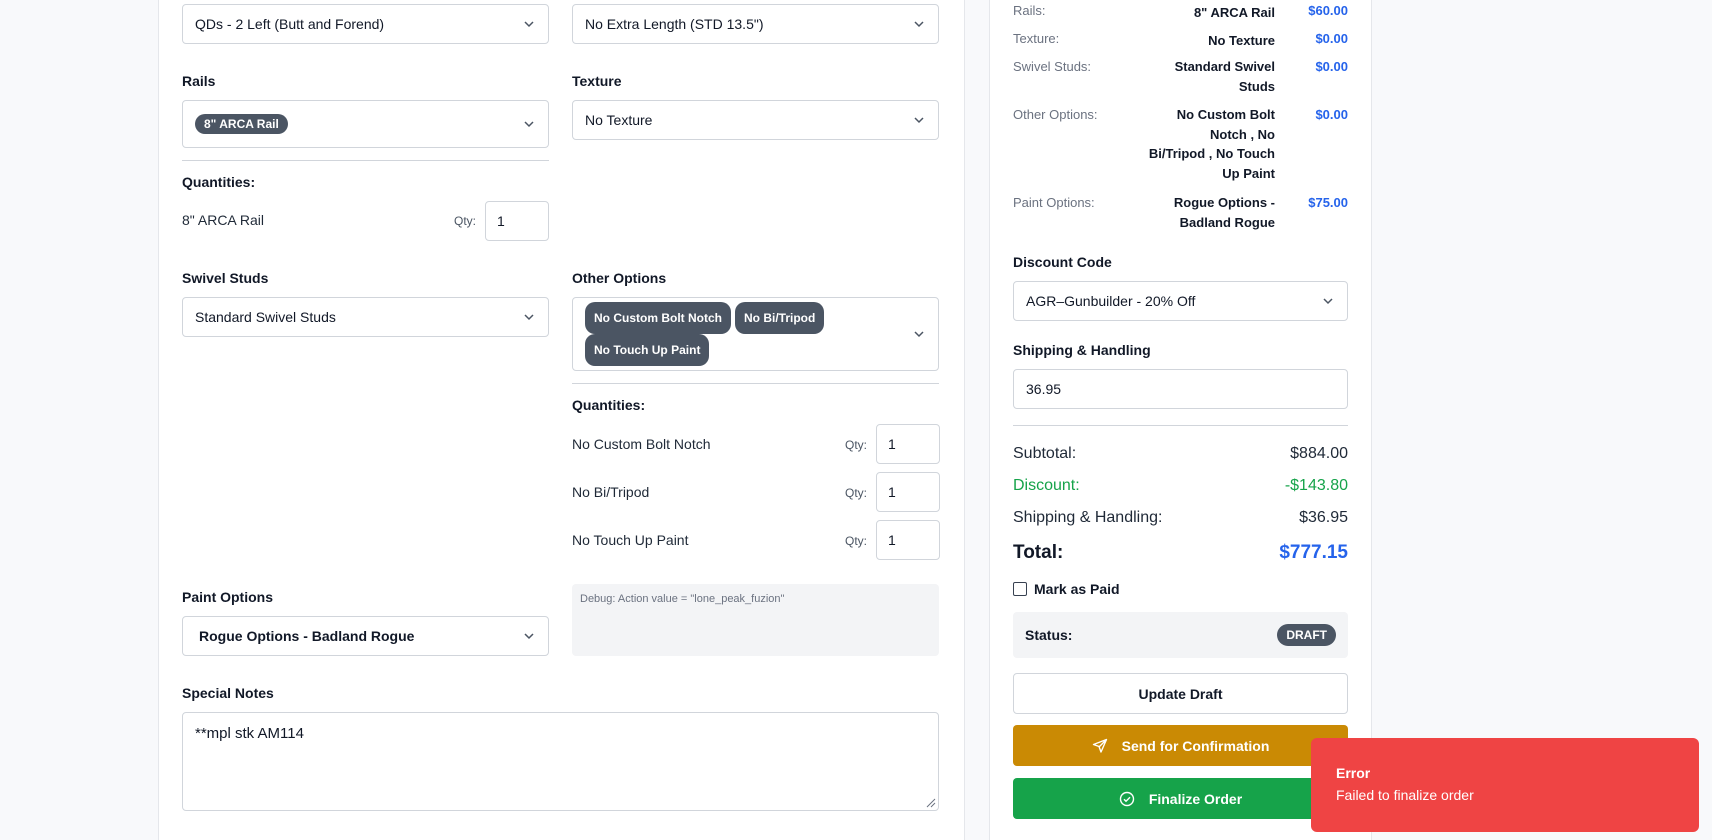 Image resolution: width=1712 pixels, height=840 pixels. What do you see at coordinates (647, 350) in the screenshot?
I see `other-chip: No Touch Up Paint` at bounding box center [647, 350].